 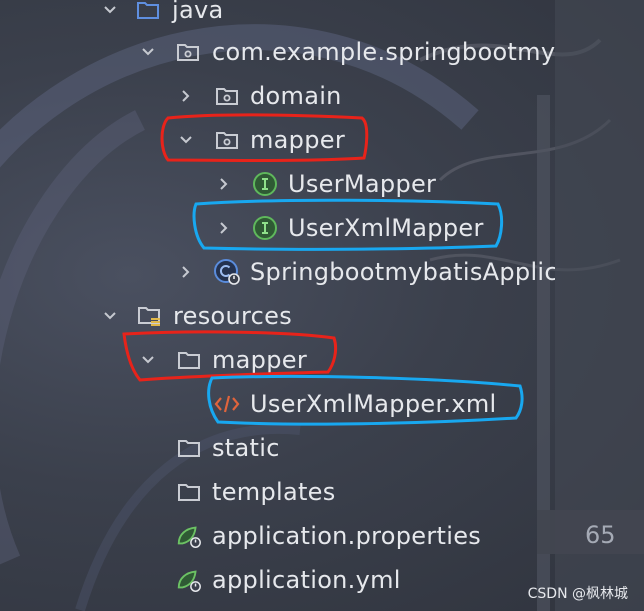 What do you see at coordinates (277, 16) in the screenshot?
I see `tree-item-java: java` at bounding box center [277, 16].